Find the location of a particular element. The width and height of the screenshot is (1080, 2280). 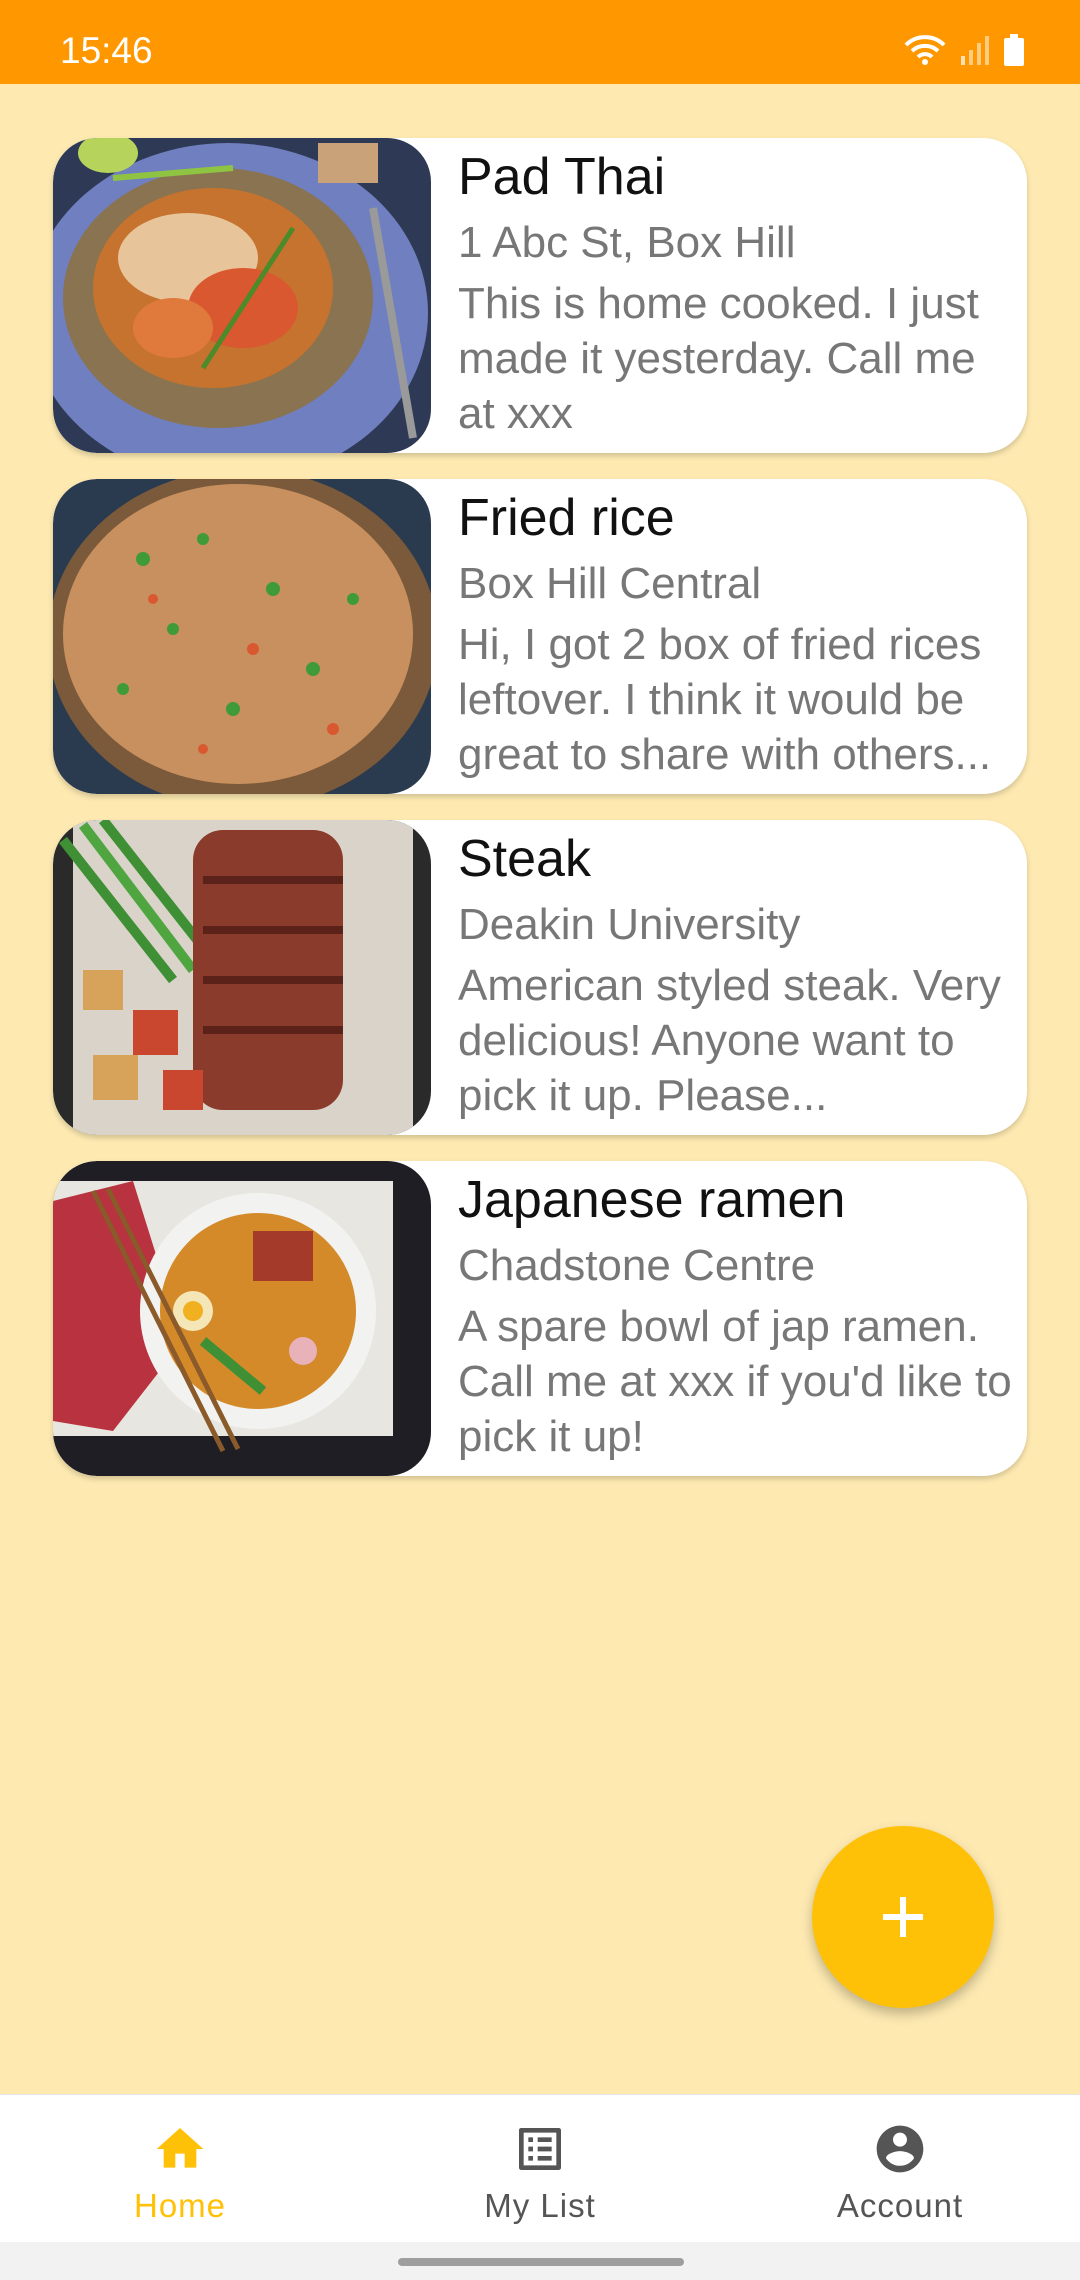

post-title: Steak is located at coordinates (524, 859).